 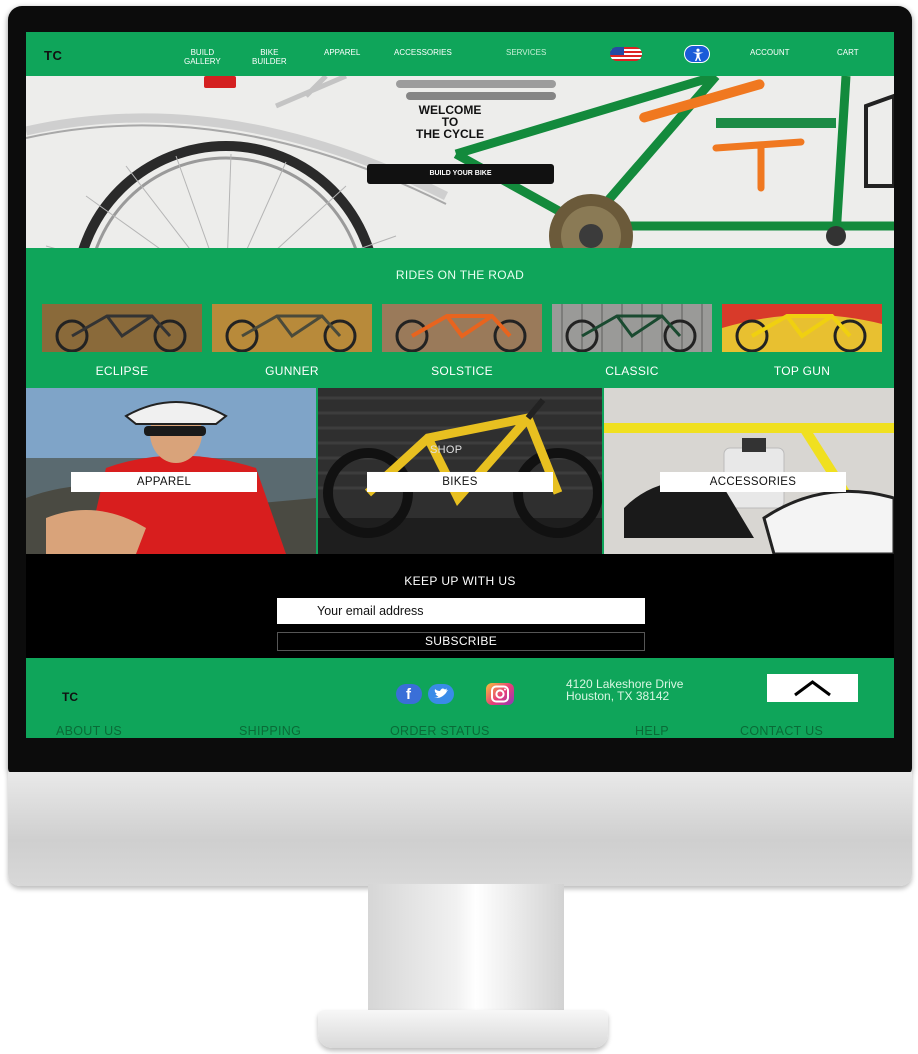 I want to click on ride-name: TOP GUN, so click(x=802, y=371).